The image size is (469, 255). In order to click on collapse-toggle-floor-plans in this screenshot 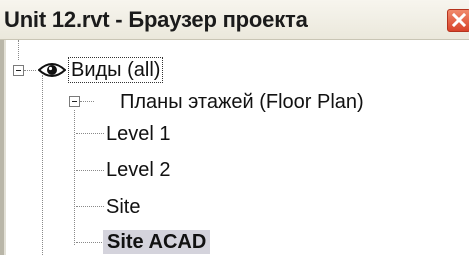, I will do `click(74, 101)`.